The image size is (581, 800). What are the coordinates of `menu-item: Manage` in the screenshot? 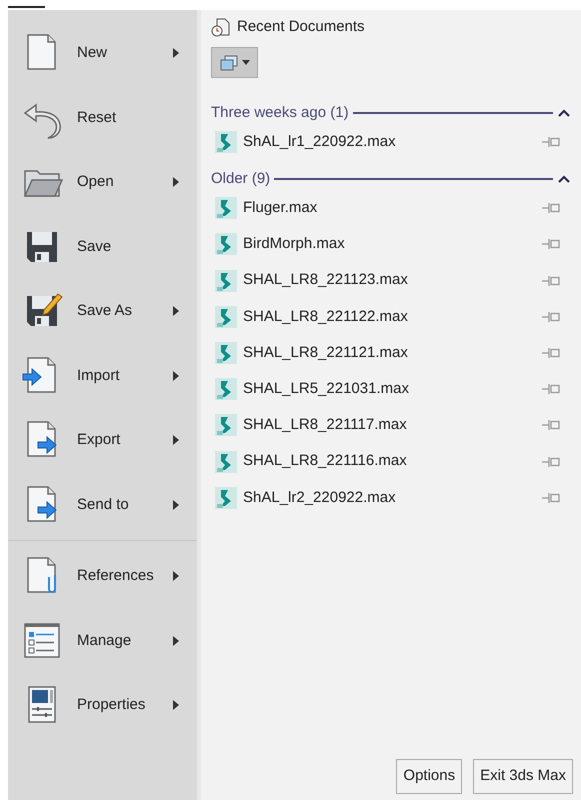 It's located at (102, 640).